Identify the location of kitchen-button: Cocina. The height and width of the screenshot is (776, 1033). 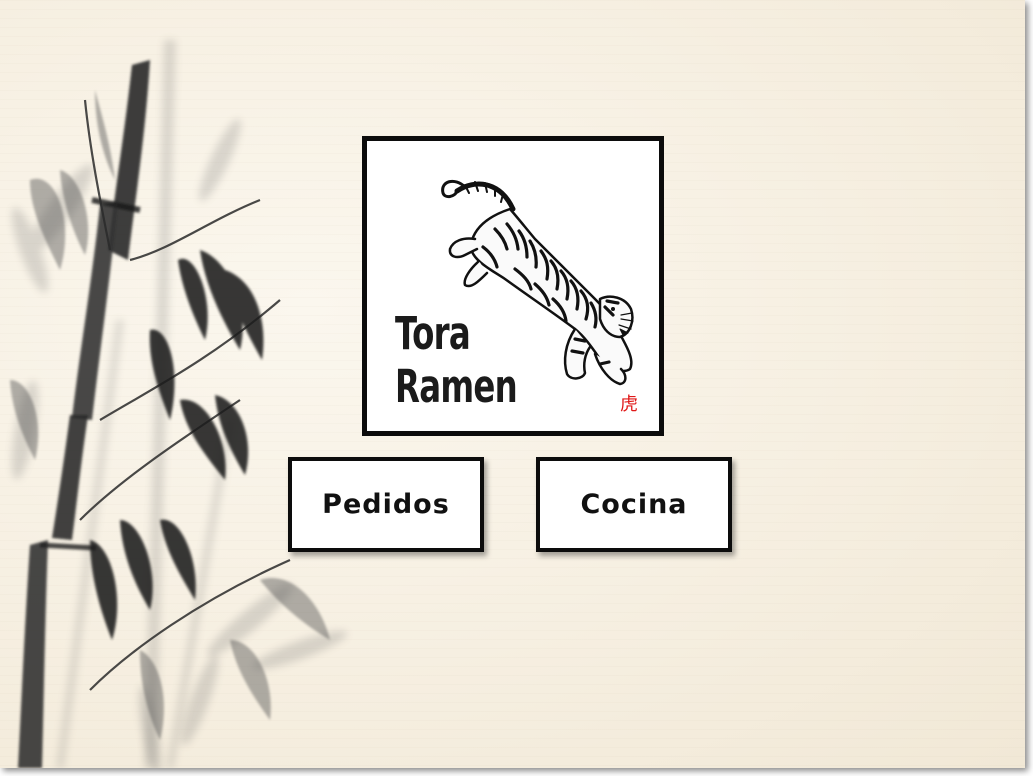
(634, 504).